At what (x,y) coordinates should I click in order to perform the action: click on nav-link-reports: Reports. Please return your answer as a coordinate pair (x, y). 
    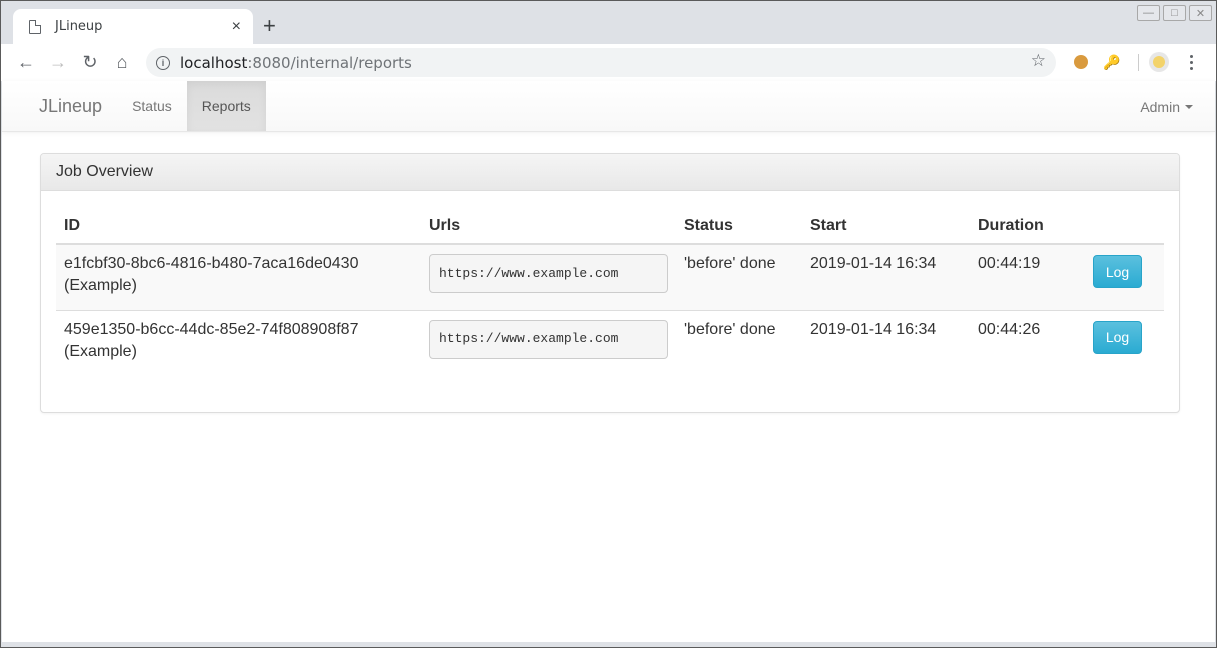
    Looking at the image, I should click on (226, 106).